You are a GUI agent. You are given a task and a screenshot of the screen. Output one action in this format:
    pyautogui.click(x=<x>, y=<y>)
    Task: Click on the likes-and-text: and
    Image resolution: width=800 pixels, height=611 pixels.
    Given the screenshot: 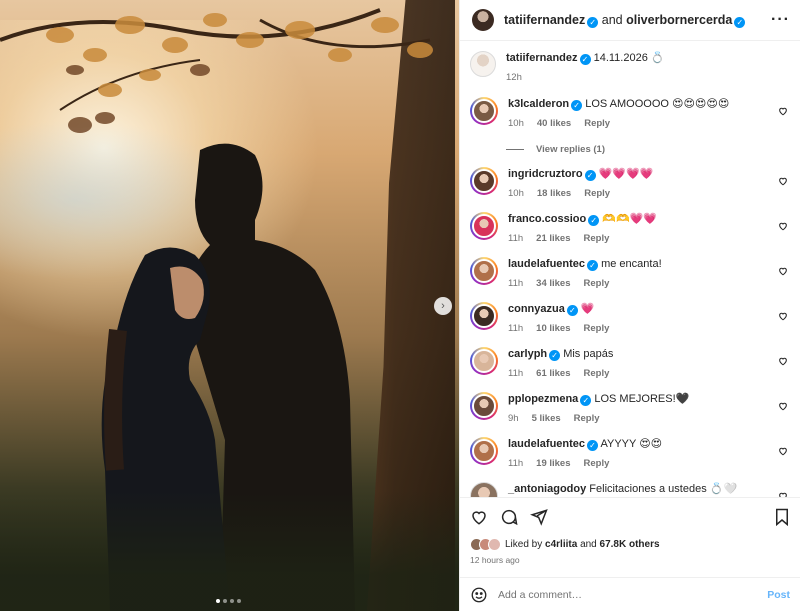 What is the action you would take?
    pyautogui.click(x=588, y=544)
    